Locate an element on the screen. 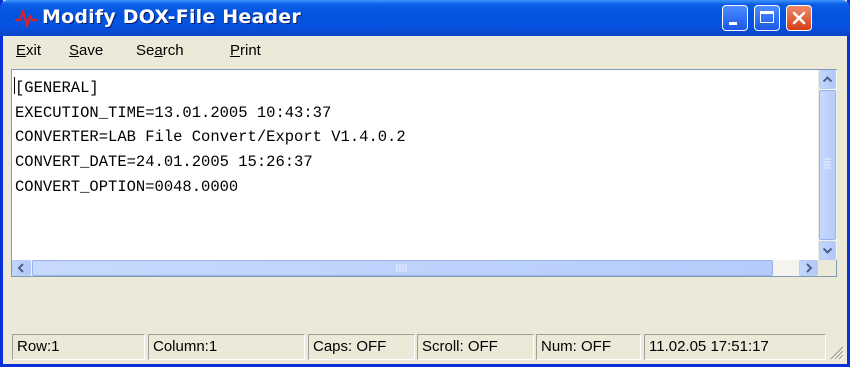 This screenshot has width=850, height=367. window-title: Modify DOX-File Header is located at coordinates (171, 17).